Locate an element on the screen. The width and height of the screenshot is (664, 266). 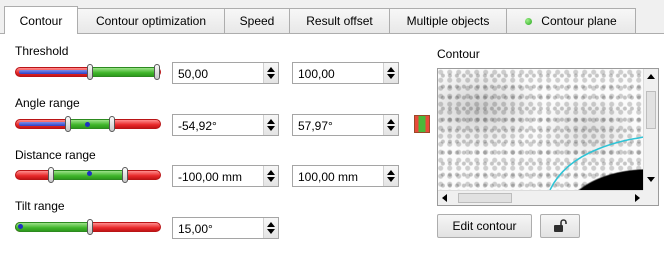
tab-label: Result offset is located at coordinates (339, 21).